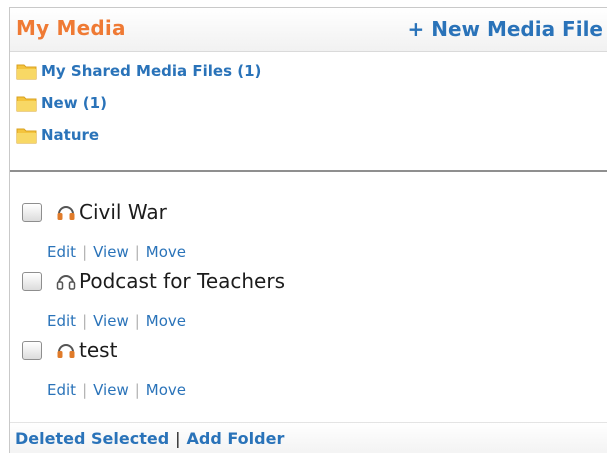 This screenshot has height=453, width=607. What do you see at coordinates (151, 71) in the screenshot?
I see `folder-label: My Shared Media Files (1)` at bounding box center [151, 71].